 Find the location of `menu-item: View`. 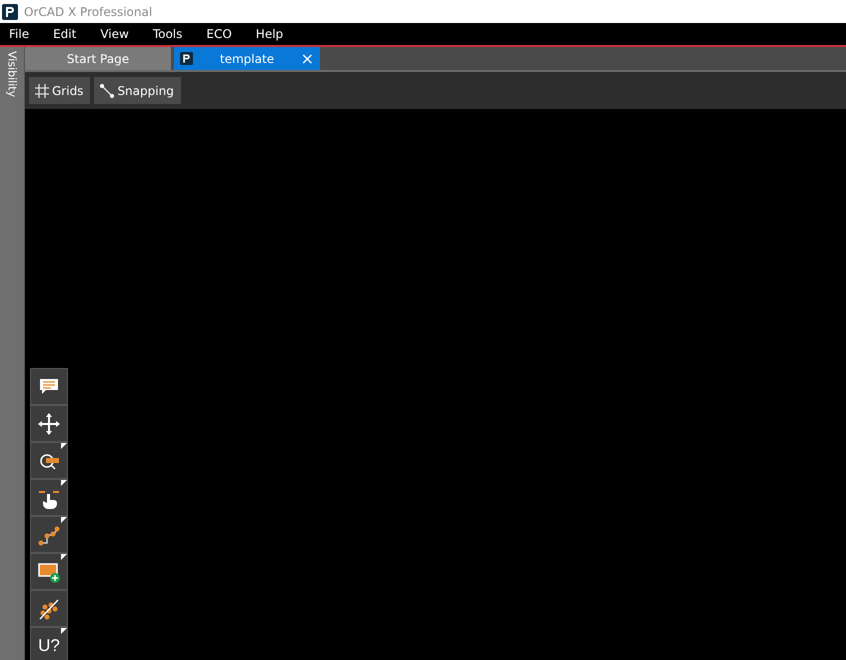

menu-item: View is located at coordinates (114, 34).